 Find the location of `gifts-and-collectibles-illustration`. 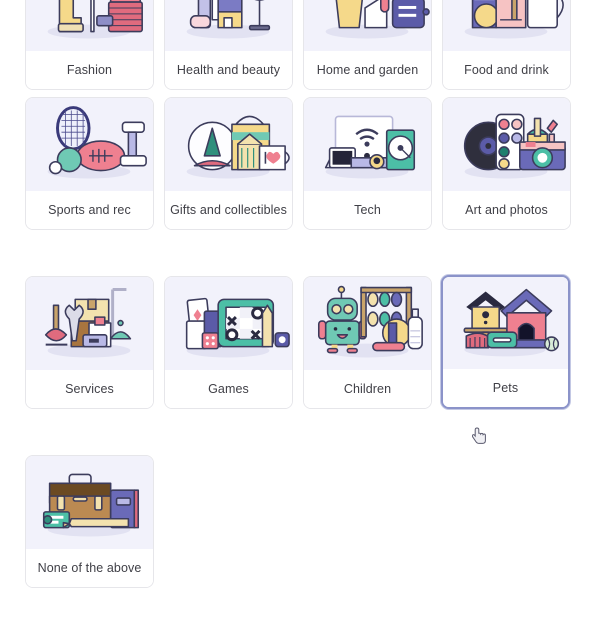

gifts-and-collectibles-illustration is located at coordinates (228, 144).